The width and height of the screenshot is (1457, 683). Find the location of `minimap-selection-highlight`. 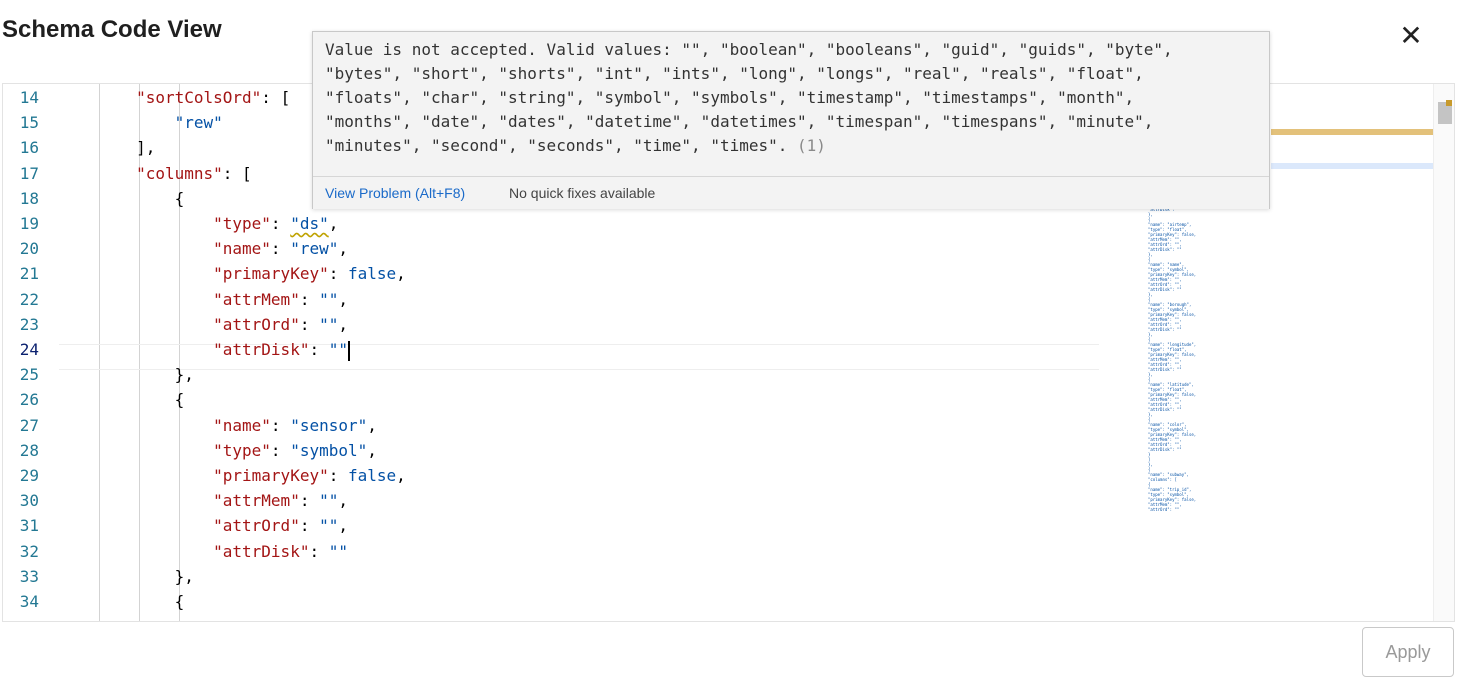

minimap-selection-highlight is located at coordinates (1352, 132).